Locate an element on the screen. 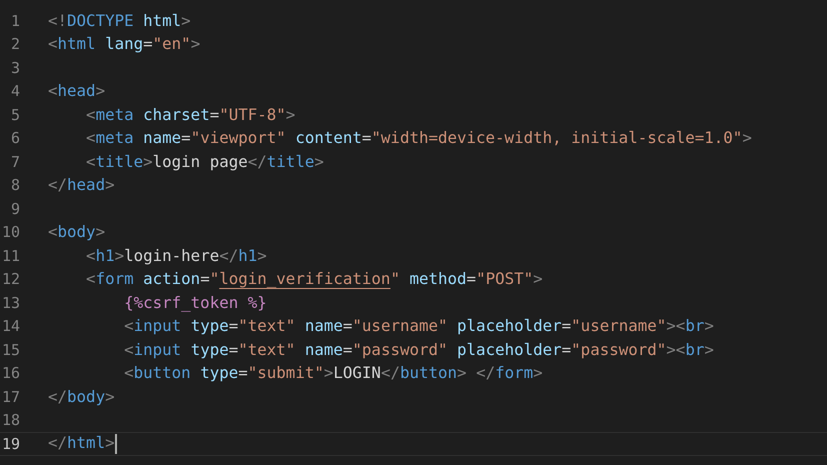  line-number: 2 is located at coordinates (15, 44).